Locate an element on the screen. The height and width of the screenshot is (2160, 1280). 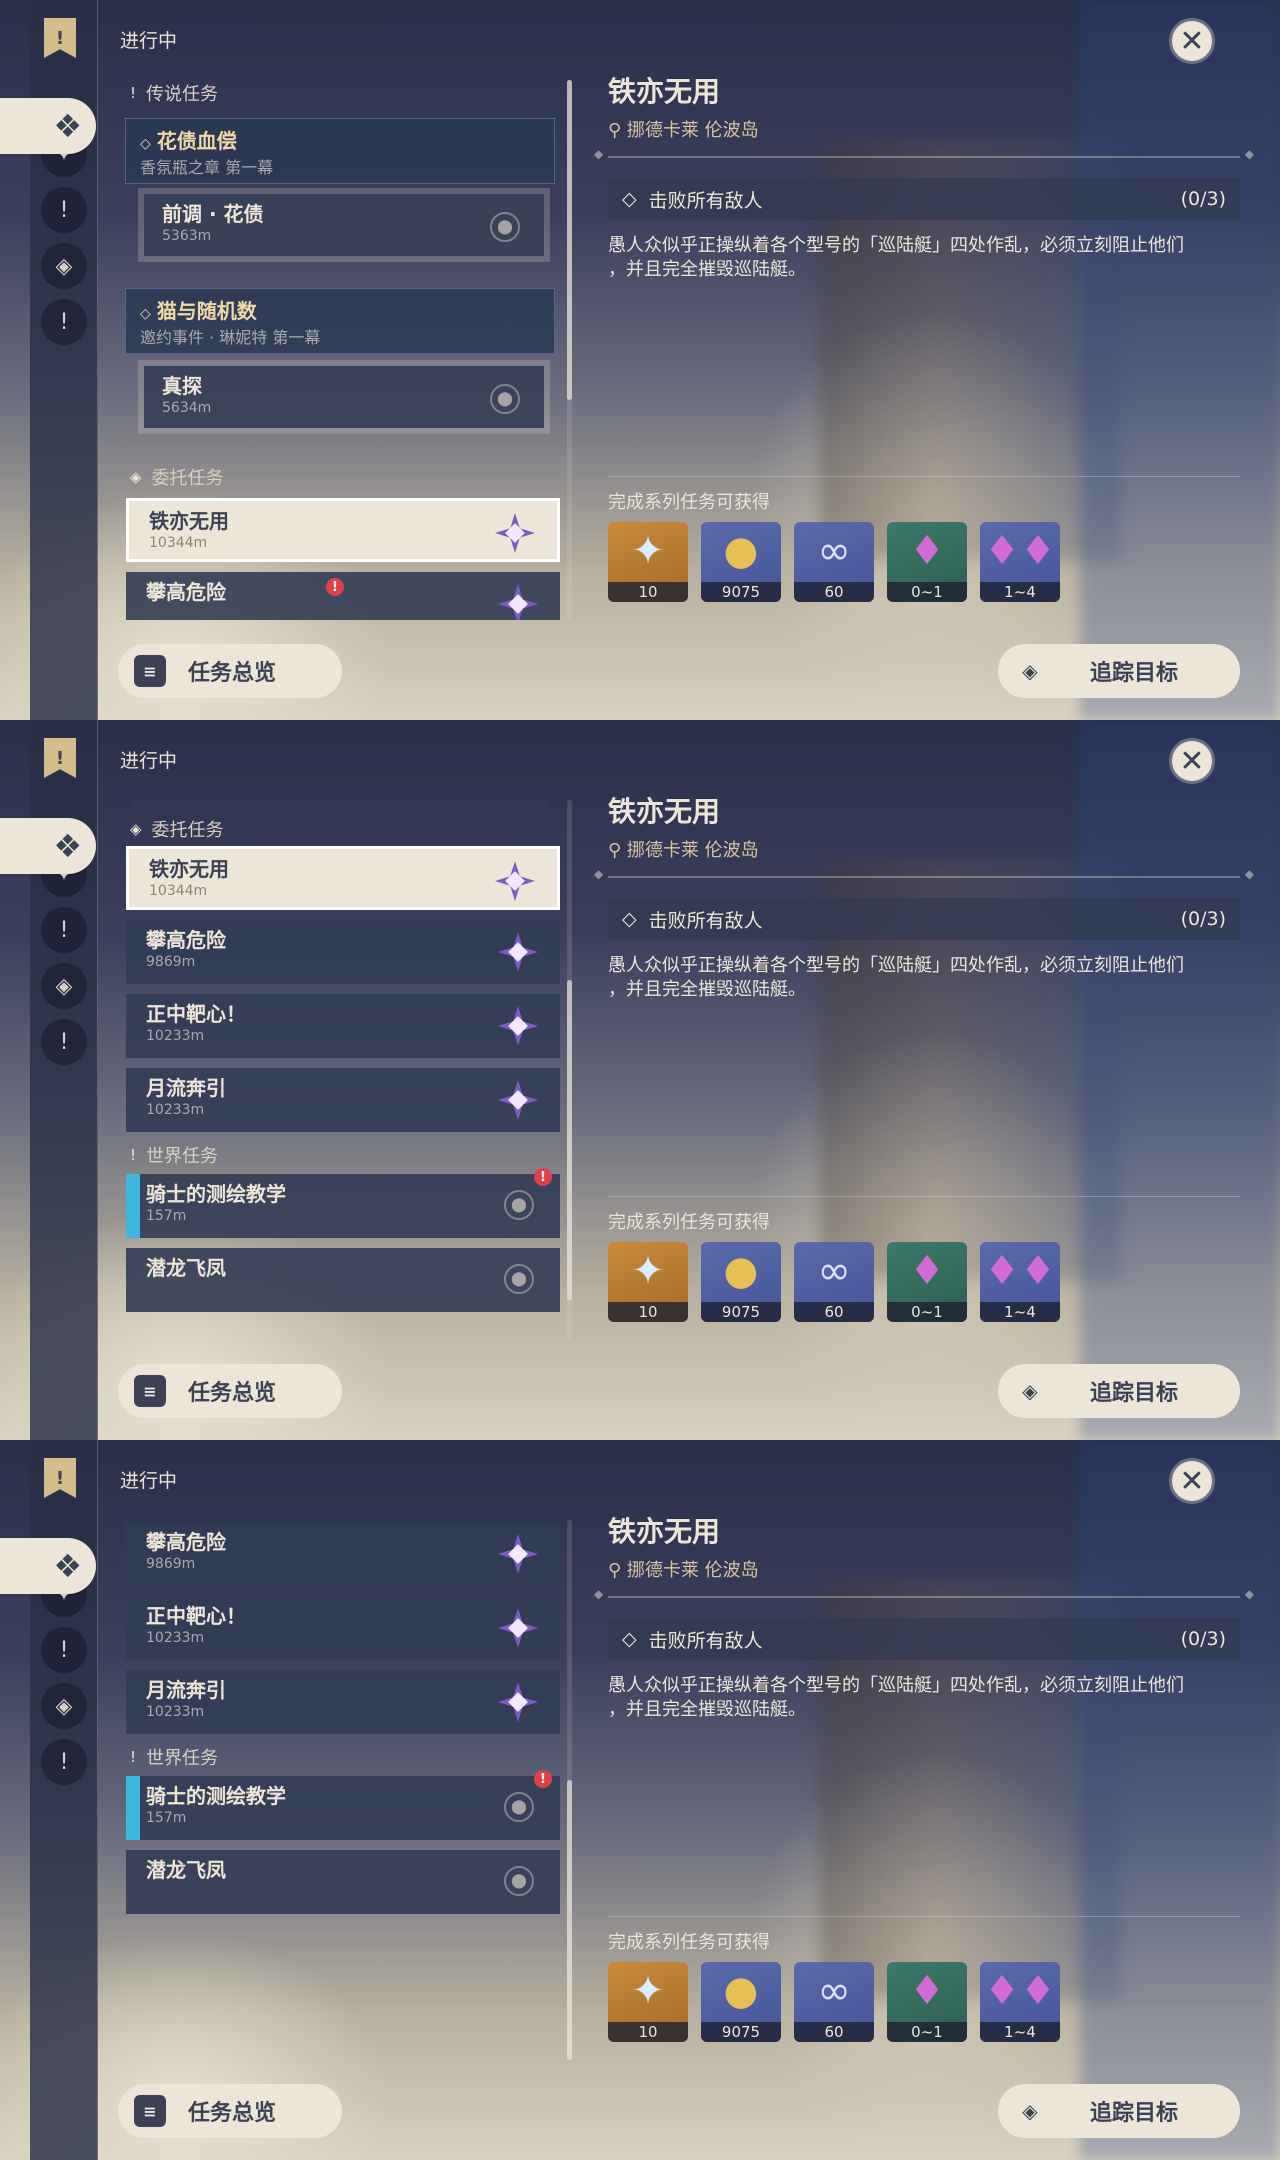
quest-location: 挪德卡莱 伦波岛 is located at coordinates (692, 130).